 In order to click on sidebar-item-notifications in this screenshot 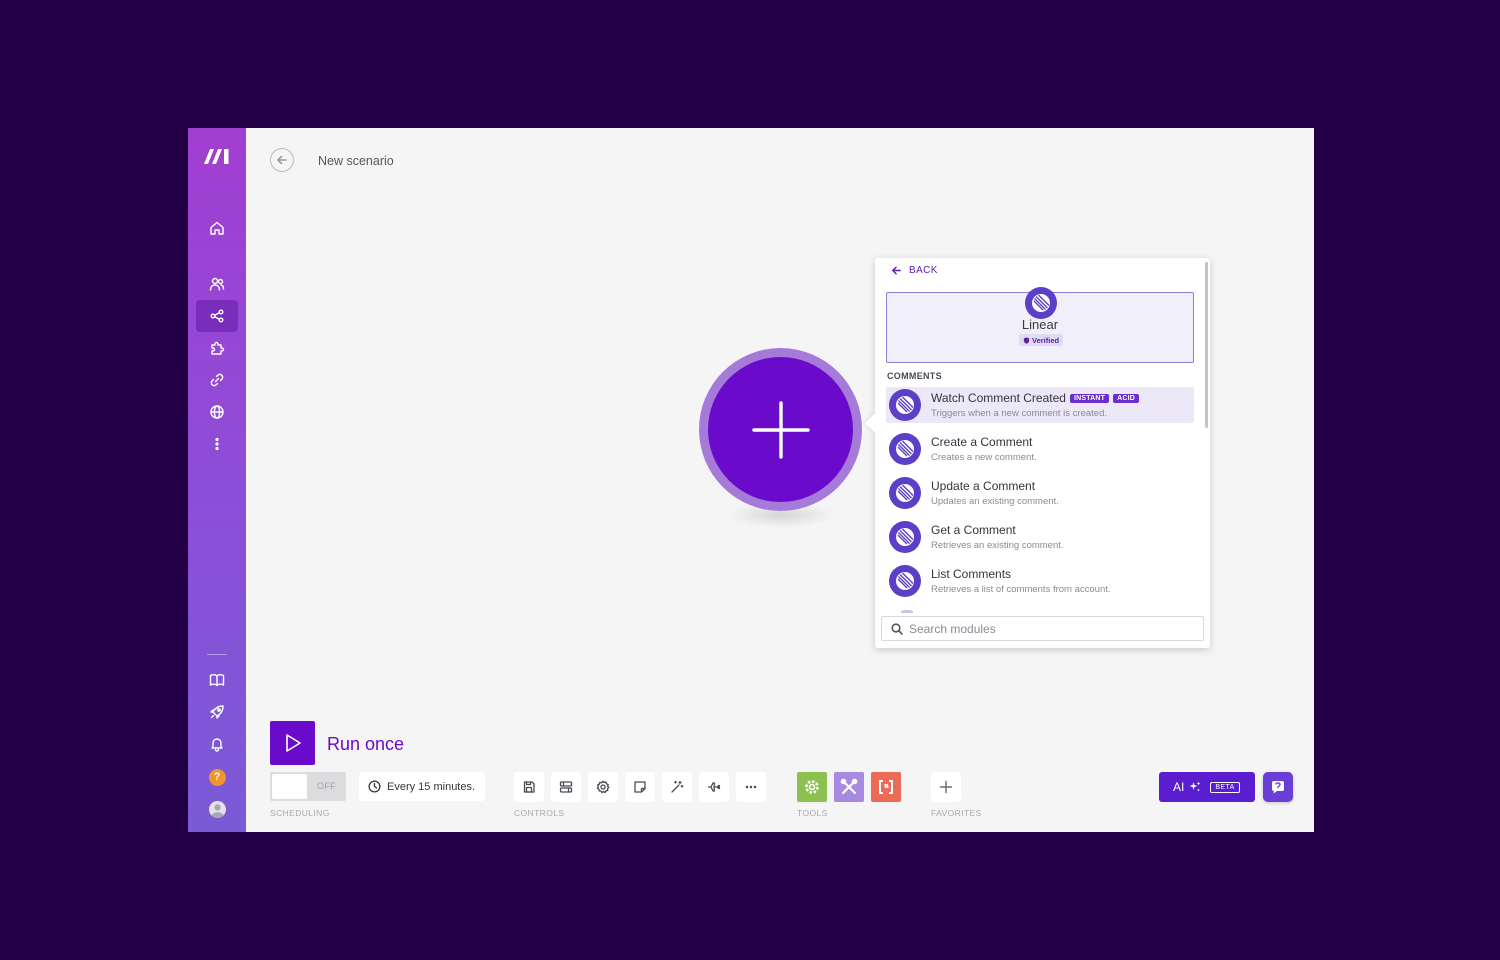, I will do `click(217, 744)`.